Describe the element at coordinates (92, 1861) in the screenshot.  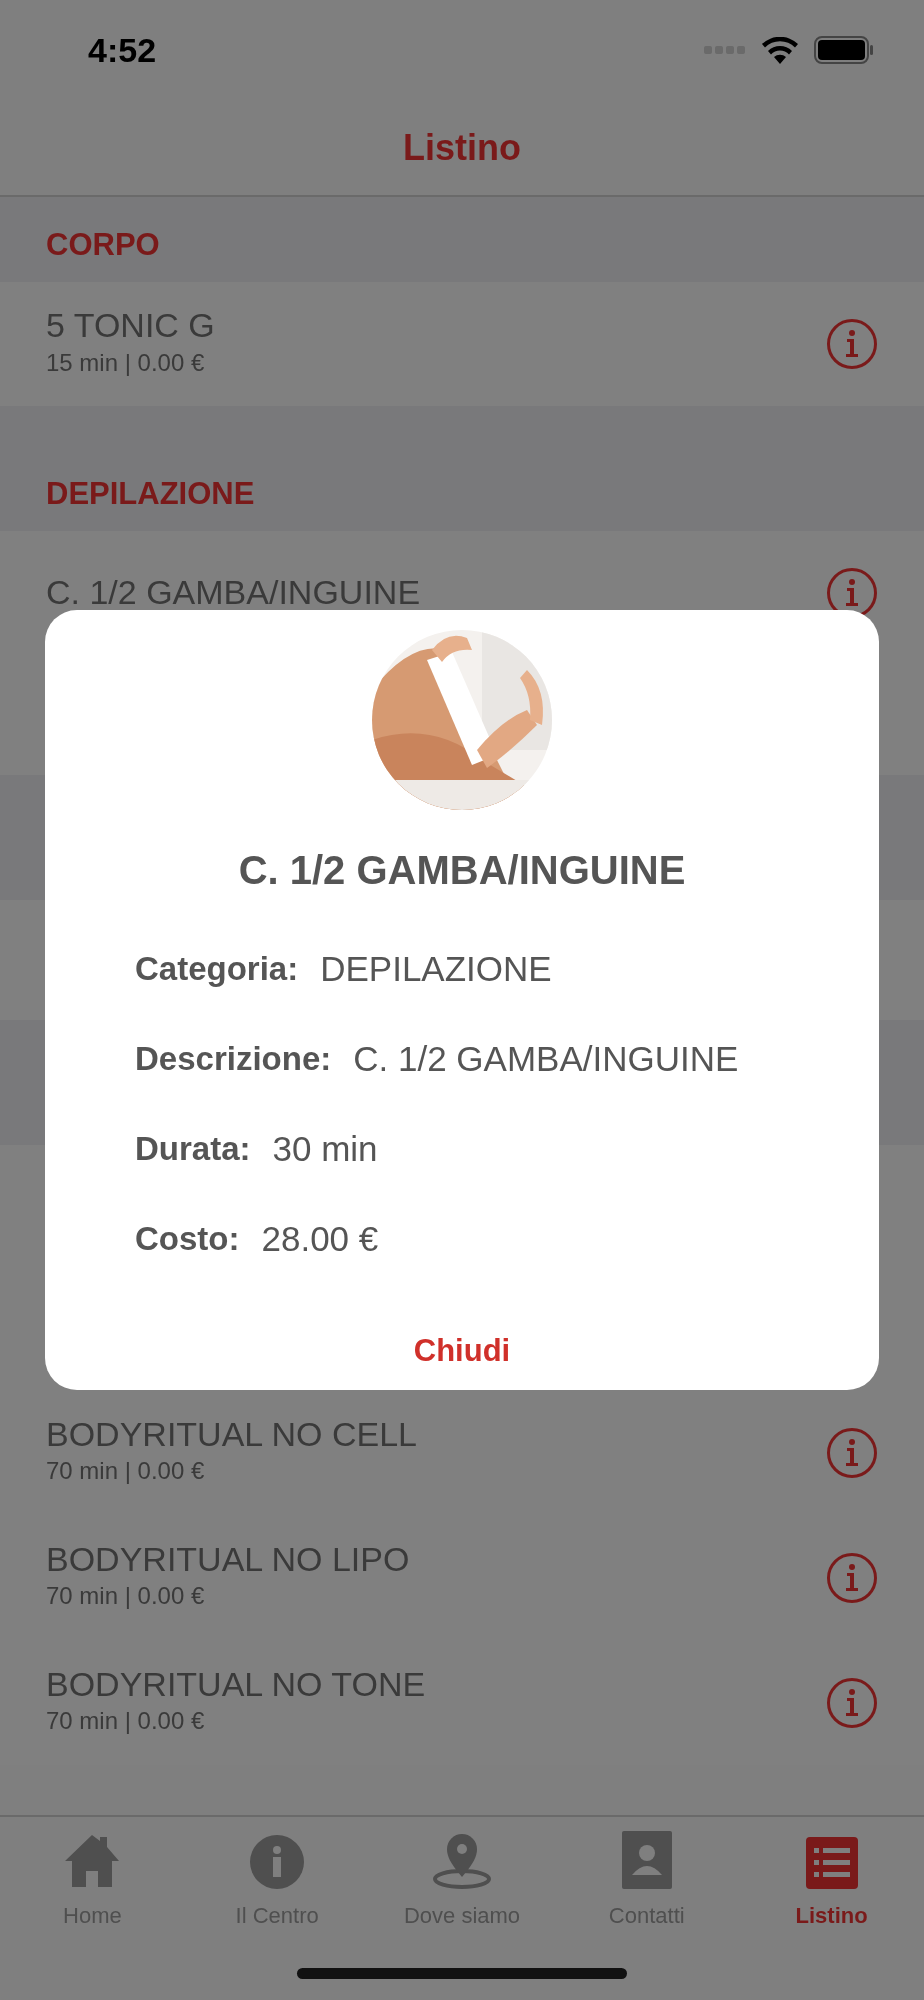
I see `home-icon` at that location.